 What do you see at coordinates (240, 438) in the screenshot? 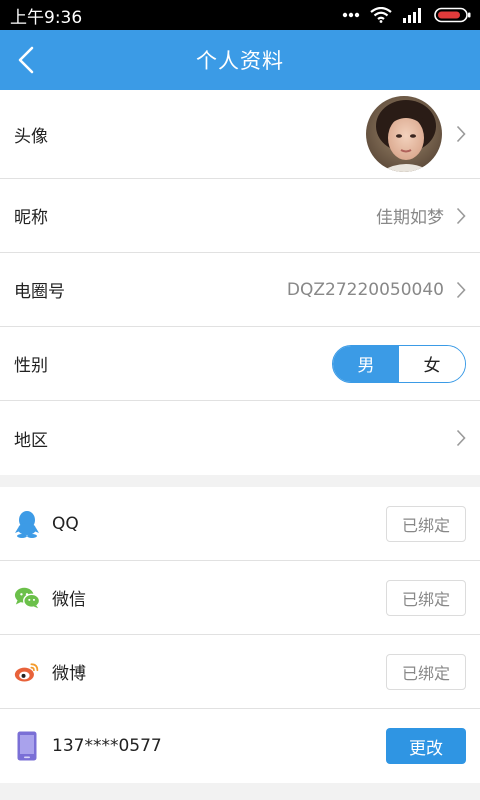
I see `region-row: 地区` at bounding box center [240, 438].